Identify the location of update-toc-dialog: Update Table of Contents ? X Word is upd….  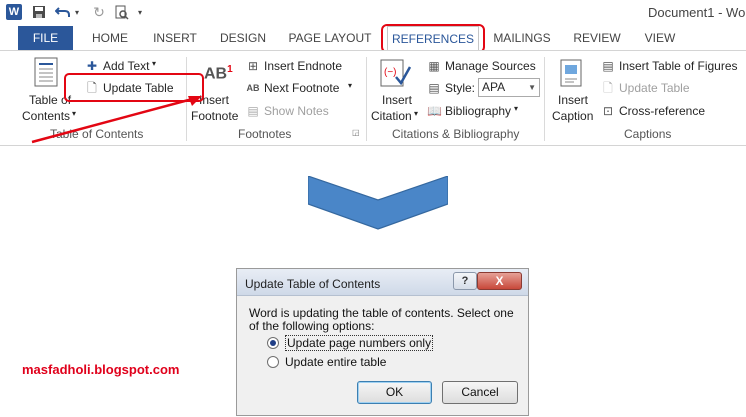
(382, 342).